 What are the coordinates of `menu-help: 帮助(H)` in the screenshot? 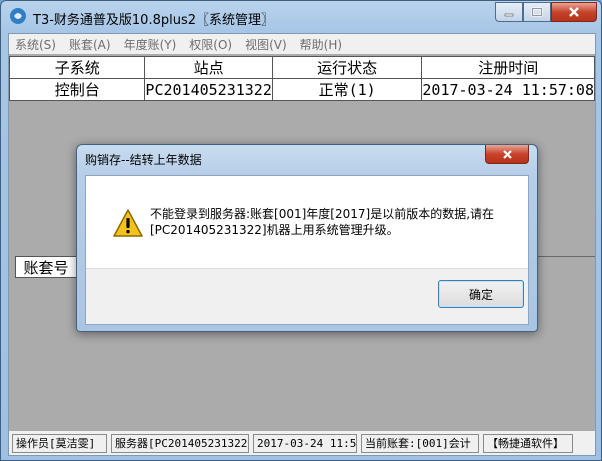 It's located at (321, 44).